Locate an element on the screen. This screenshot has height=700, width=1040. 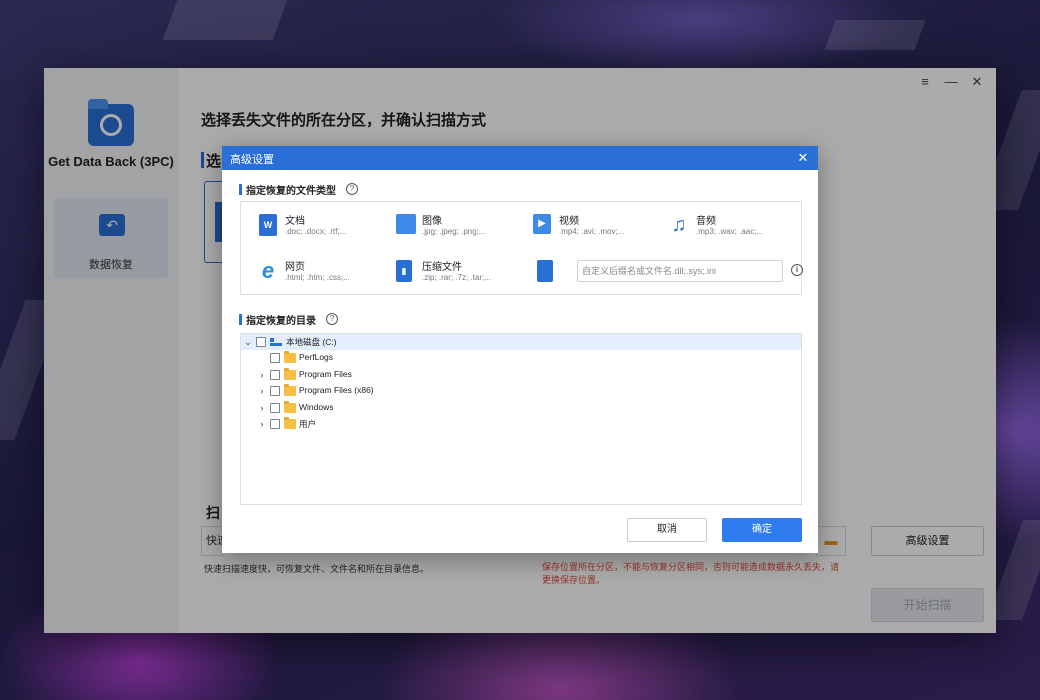
file-type-title: 文档 is located at coordinates (295, 221).